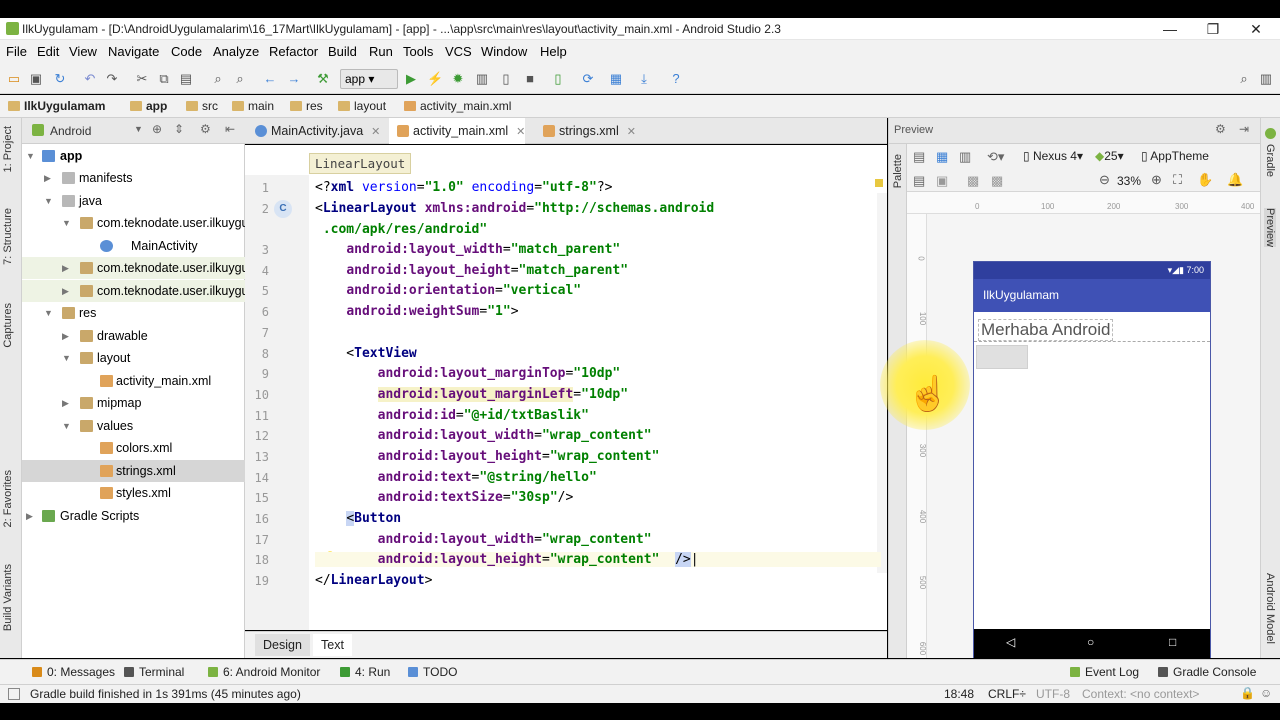 The width and height of the screenshot is (1280, 720). I want to click on tree-item-package: ▼com.teknodate.user.ilkuygulamam, so click(133, 223).